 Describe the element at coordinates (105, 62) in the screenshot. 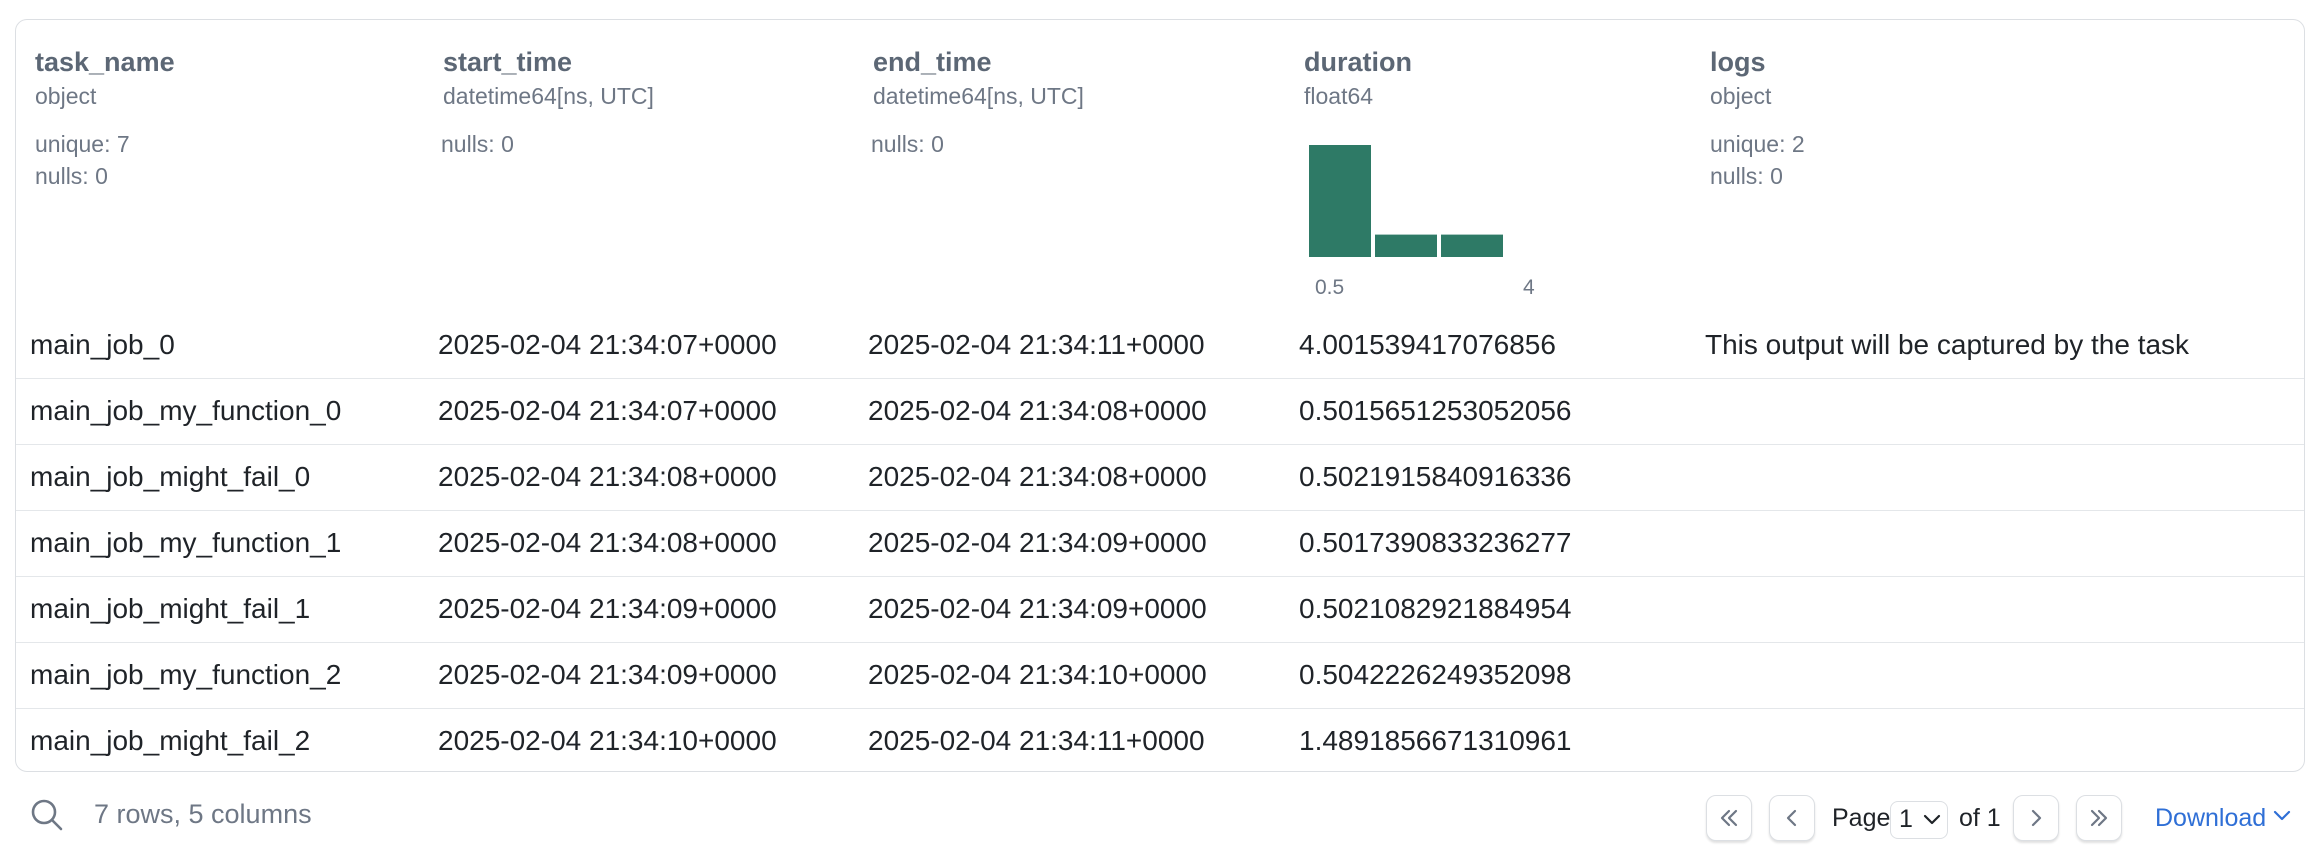

I see `column-name: task_name` at that location.